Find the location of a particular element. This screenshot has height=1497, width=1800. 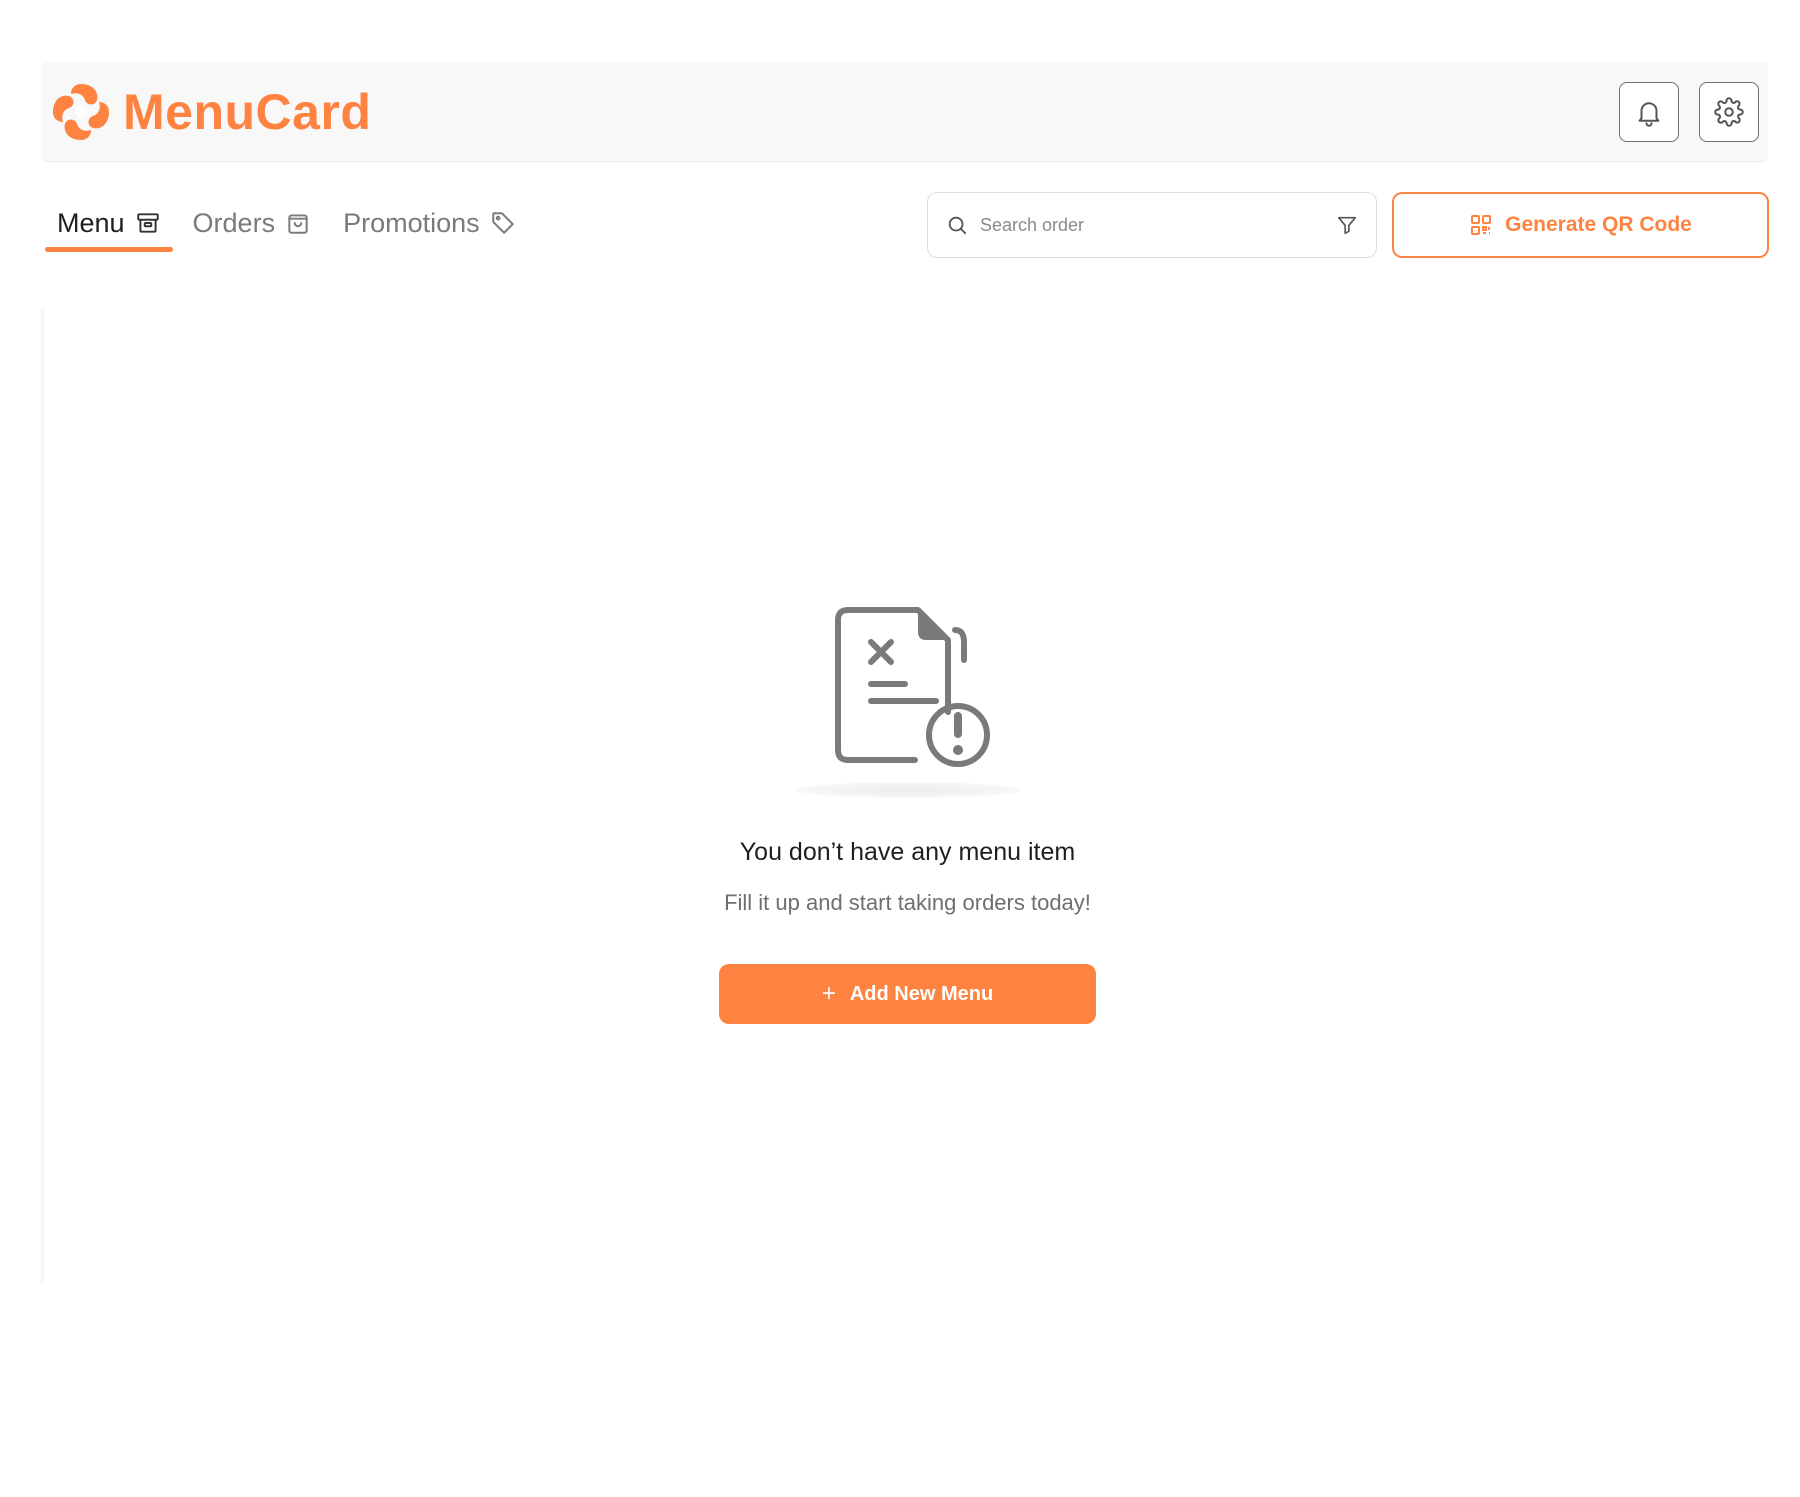

generate-qr-code-label: Generate QR Code is located at coordinates (1598, 224).